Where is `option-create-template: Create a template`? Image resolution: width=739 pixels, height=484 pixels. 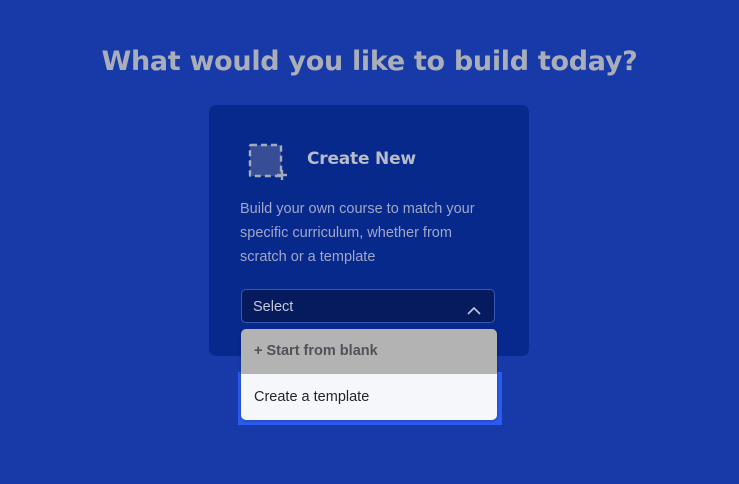 option-create-template: Create a template is located at coordinates (369, 397).